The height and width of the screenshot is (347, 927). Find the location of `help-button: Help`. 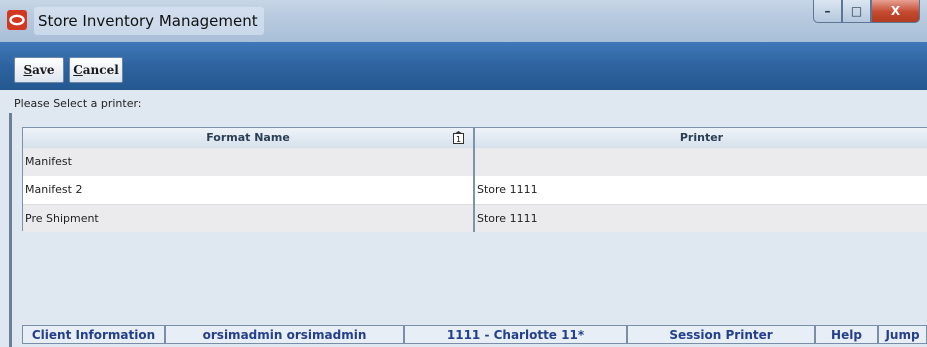

help-button: Help is located at coordinates (846, 334).